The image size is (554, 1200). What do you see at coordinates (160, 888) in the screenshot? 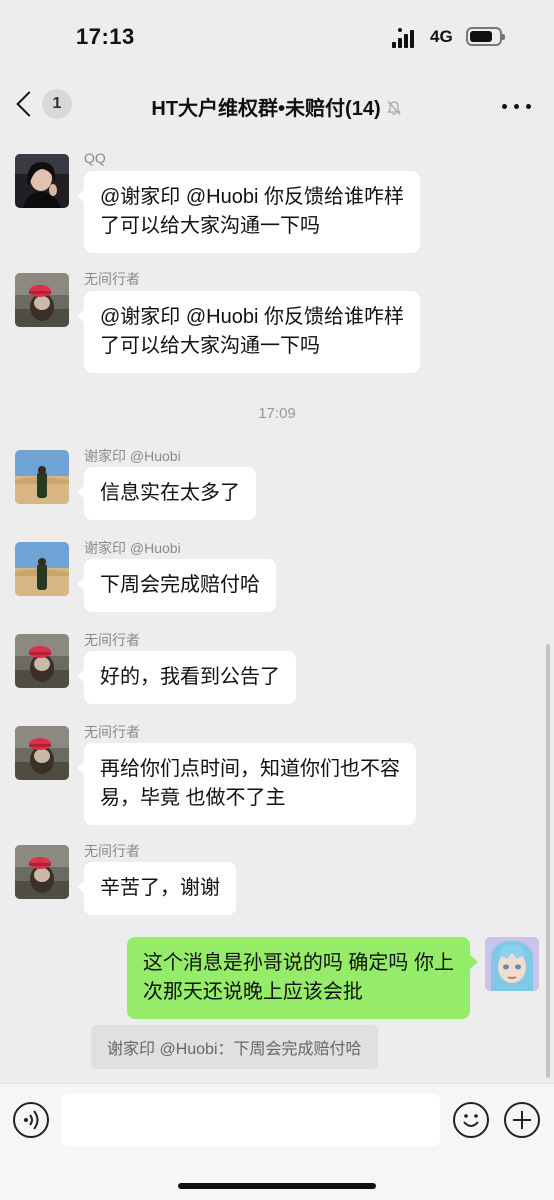
I see `message-line: 辛苦了，谢谢` at bounding box center [160, 888].